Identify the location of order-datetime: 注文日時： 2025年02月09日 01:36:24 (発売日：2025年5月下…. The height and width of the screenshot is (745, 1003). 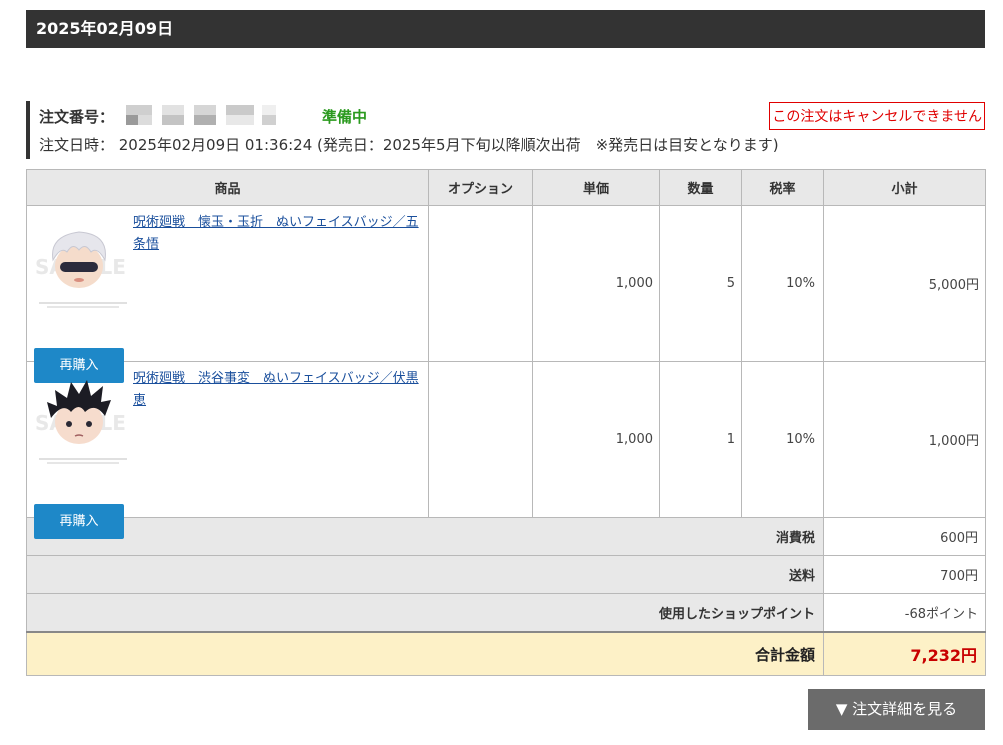
(409, 145).